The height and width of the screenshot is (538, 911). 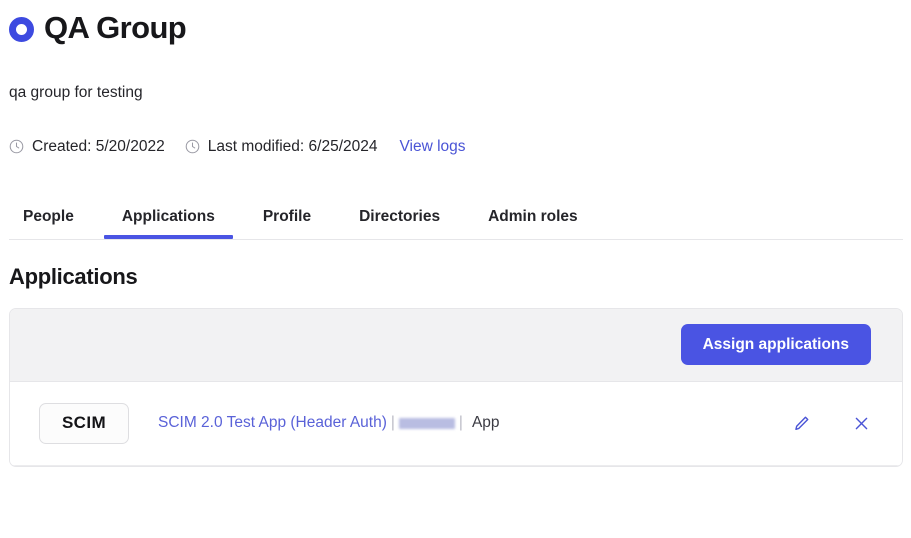 I want to click on modified-meta: Last modified: 6/25/2024, so click(x=281, y=146).